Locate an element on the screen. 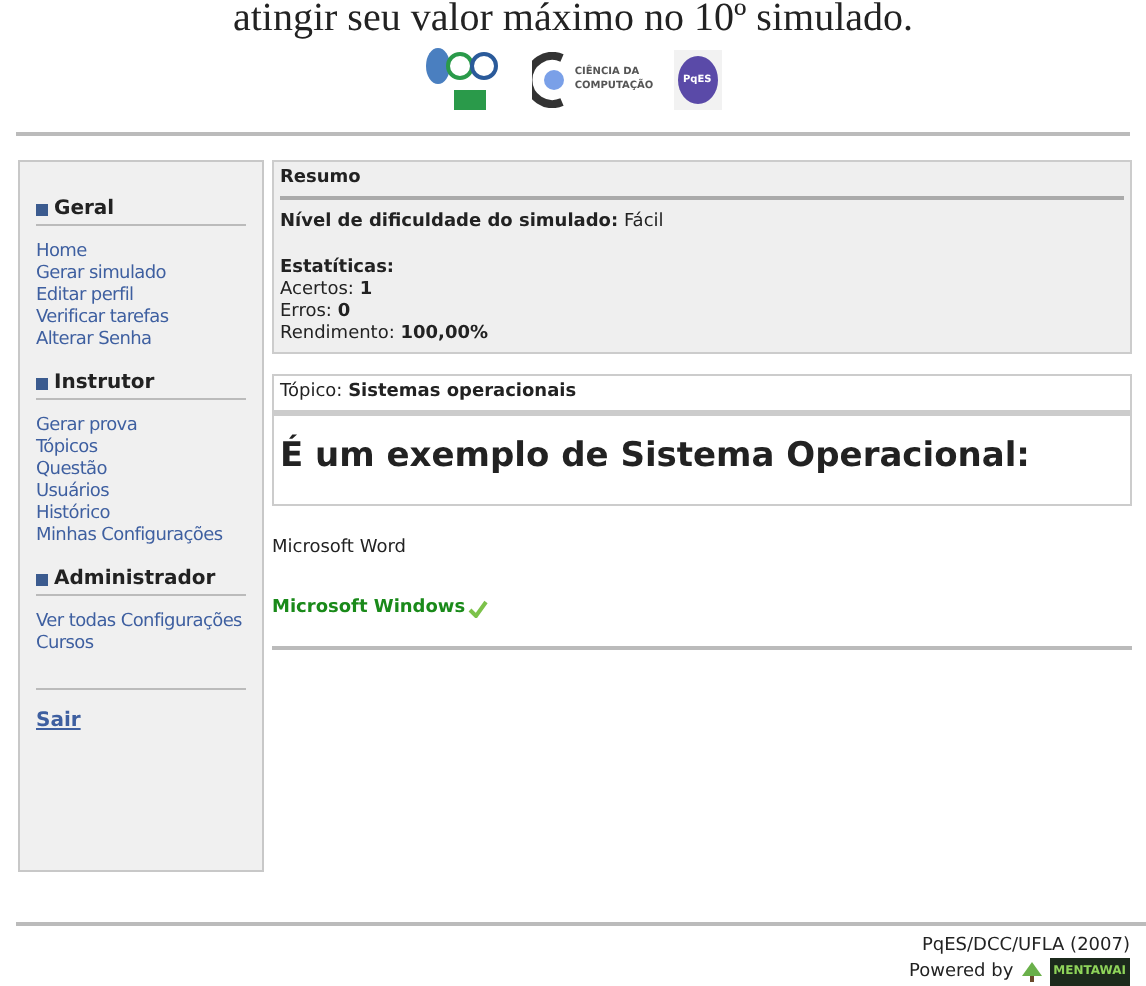  stats-title: Estatíticas: is located at coordinates (338, 269).